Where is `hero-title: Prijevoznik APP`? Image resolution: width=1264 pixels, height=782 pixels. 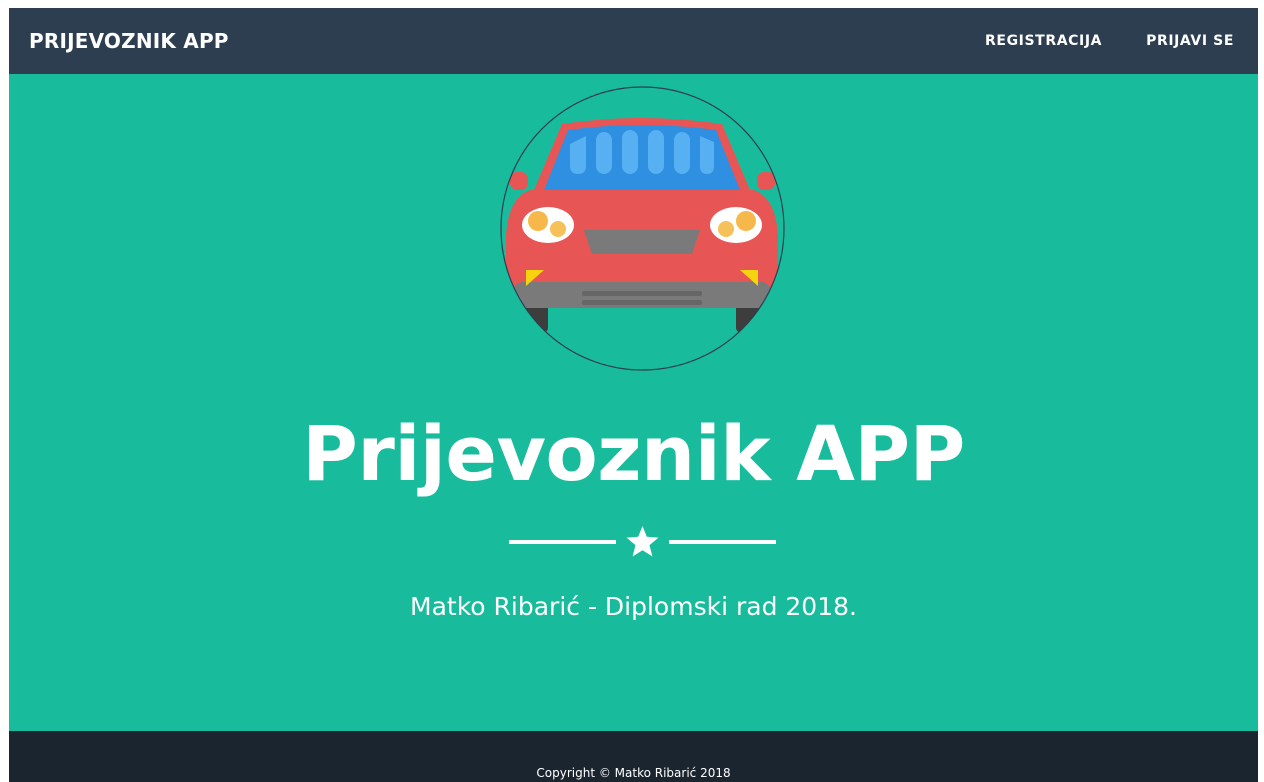 hero-title: Prijevoznik APP is located at coordinates (633, 453).